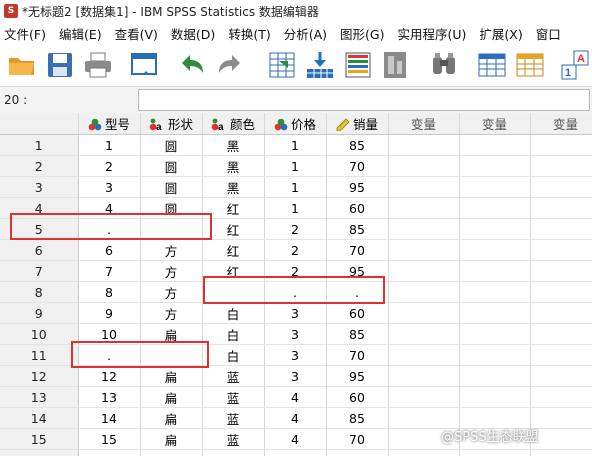 Image resolution: width=592 pixels, height=456 pixels. I want to click on open-folder-icon, so click(22, 65).